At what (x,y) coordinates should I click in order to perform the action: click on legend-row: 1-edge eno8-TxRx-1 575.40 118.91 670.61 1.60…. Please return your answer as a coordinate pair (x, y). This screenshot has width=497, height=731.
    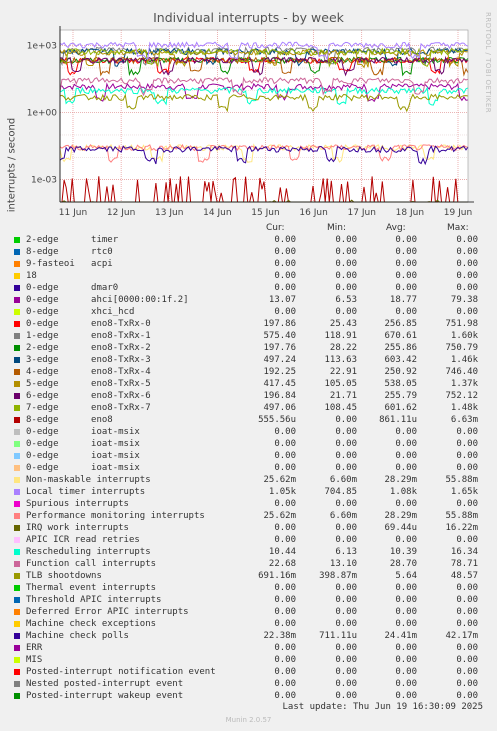
    Looking at the image, I should click on (248, 336).